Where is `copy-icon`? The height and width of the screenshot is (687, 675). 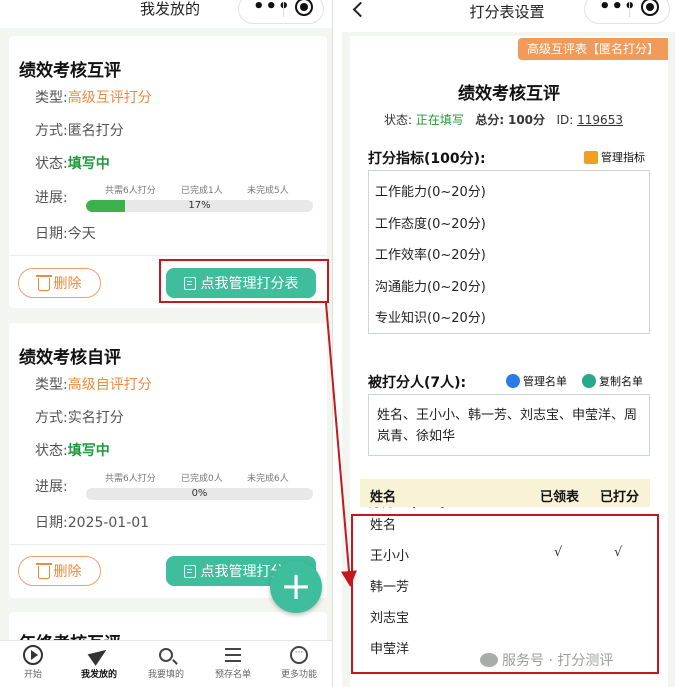
copy-icon is located at coordinates (589, 381).